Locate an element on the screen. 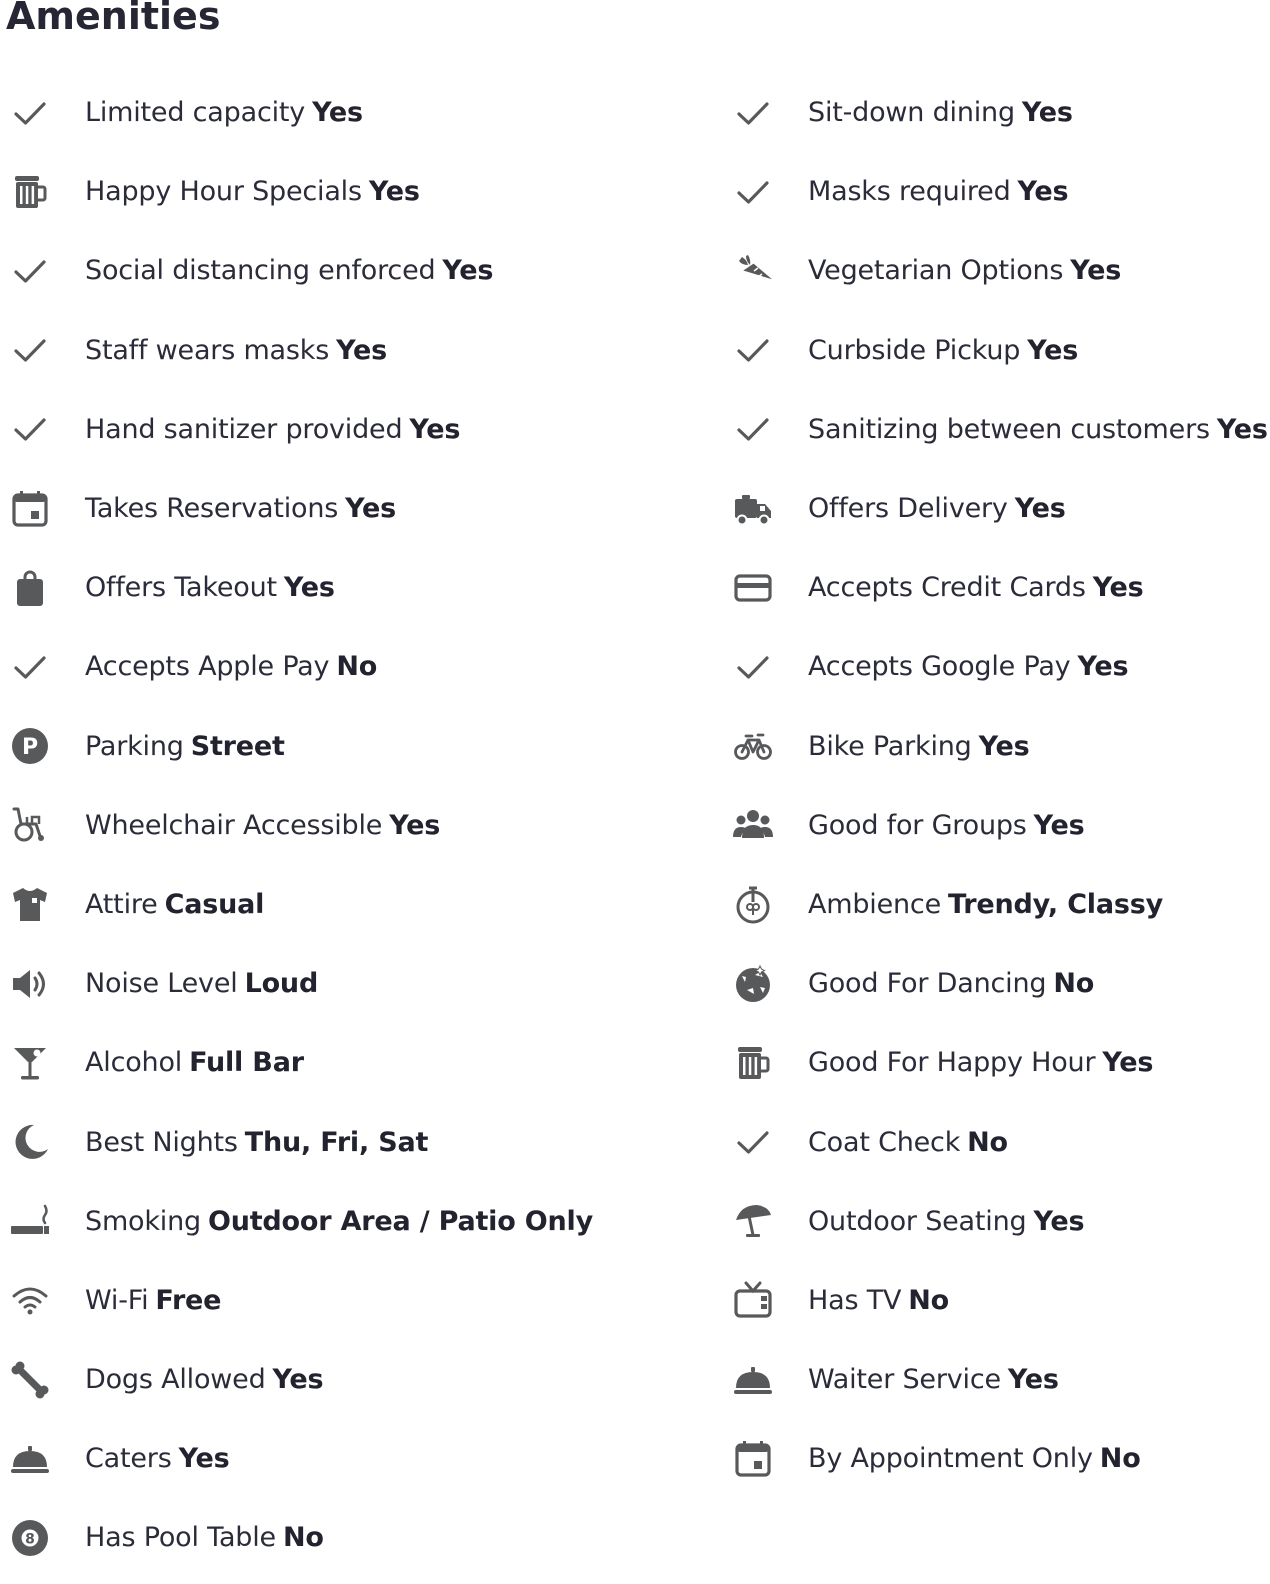 The image size is (1270, 1584). amenity-label: Has Pool Table is located at coordinates (180, 1538).